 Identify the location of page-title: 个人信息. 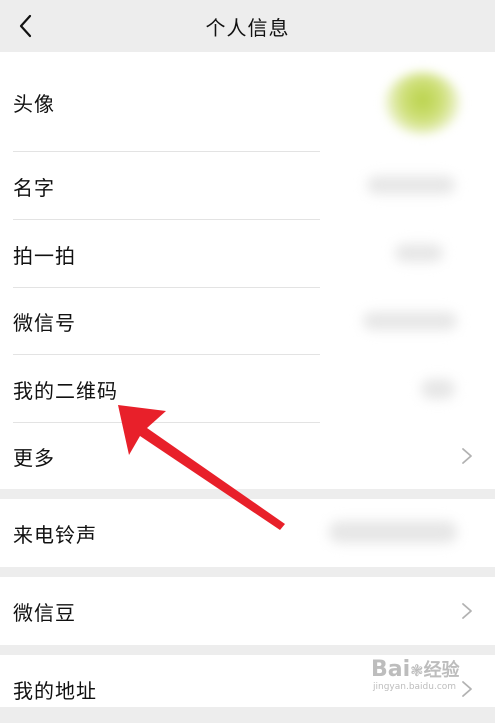
(247, 27).